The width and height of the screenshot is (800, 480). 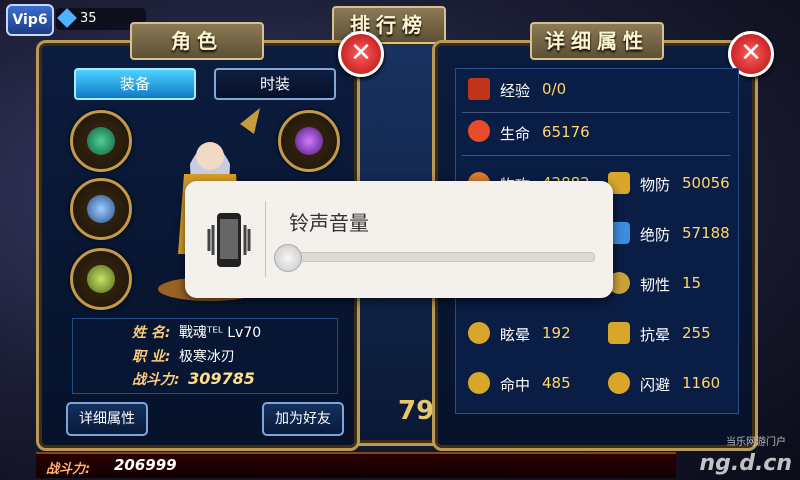 I want to click on vip-badge: Vip6, so click(x=30, y=20).